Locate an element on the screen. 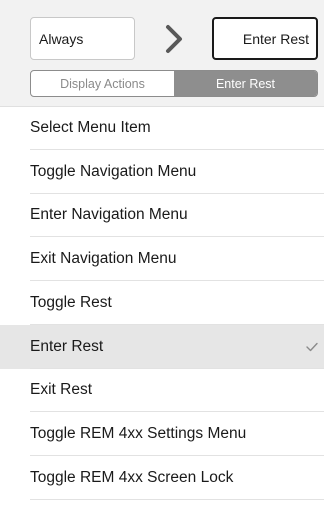  segment-label: Enter Rest is located at coordinates (245, 83).